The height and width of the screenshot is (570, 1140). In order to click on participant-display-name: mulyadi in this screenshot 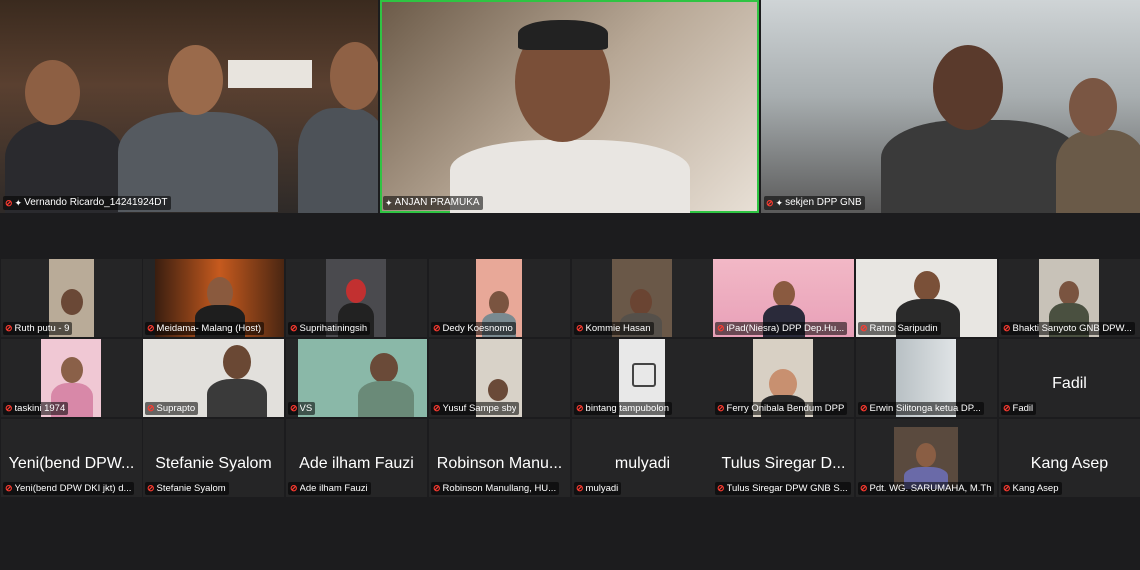, I will do `click(642, 463)`.